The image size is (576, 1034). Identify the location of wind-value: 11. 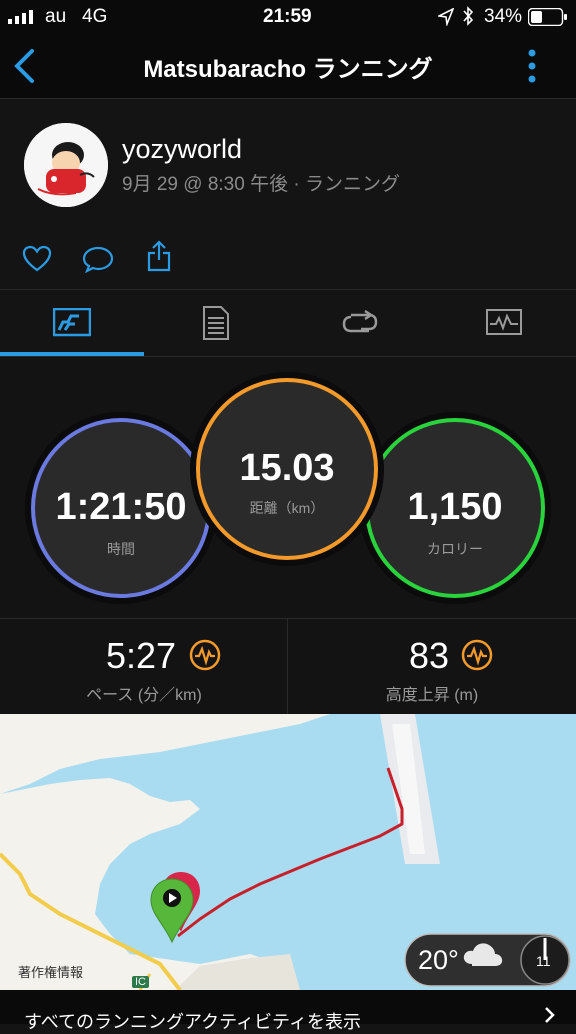
(543, 961).